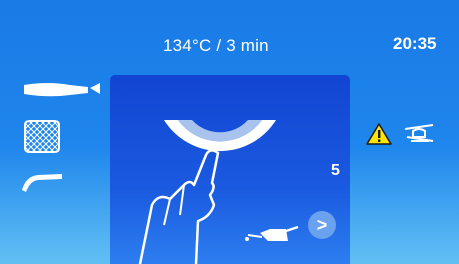 This screenshot has height=264, width=459. I want to click on sidebar-item-straight-handpiece, so click(62, 90).